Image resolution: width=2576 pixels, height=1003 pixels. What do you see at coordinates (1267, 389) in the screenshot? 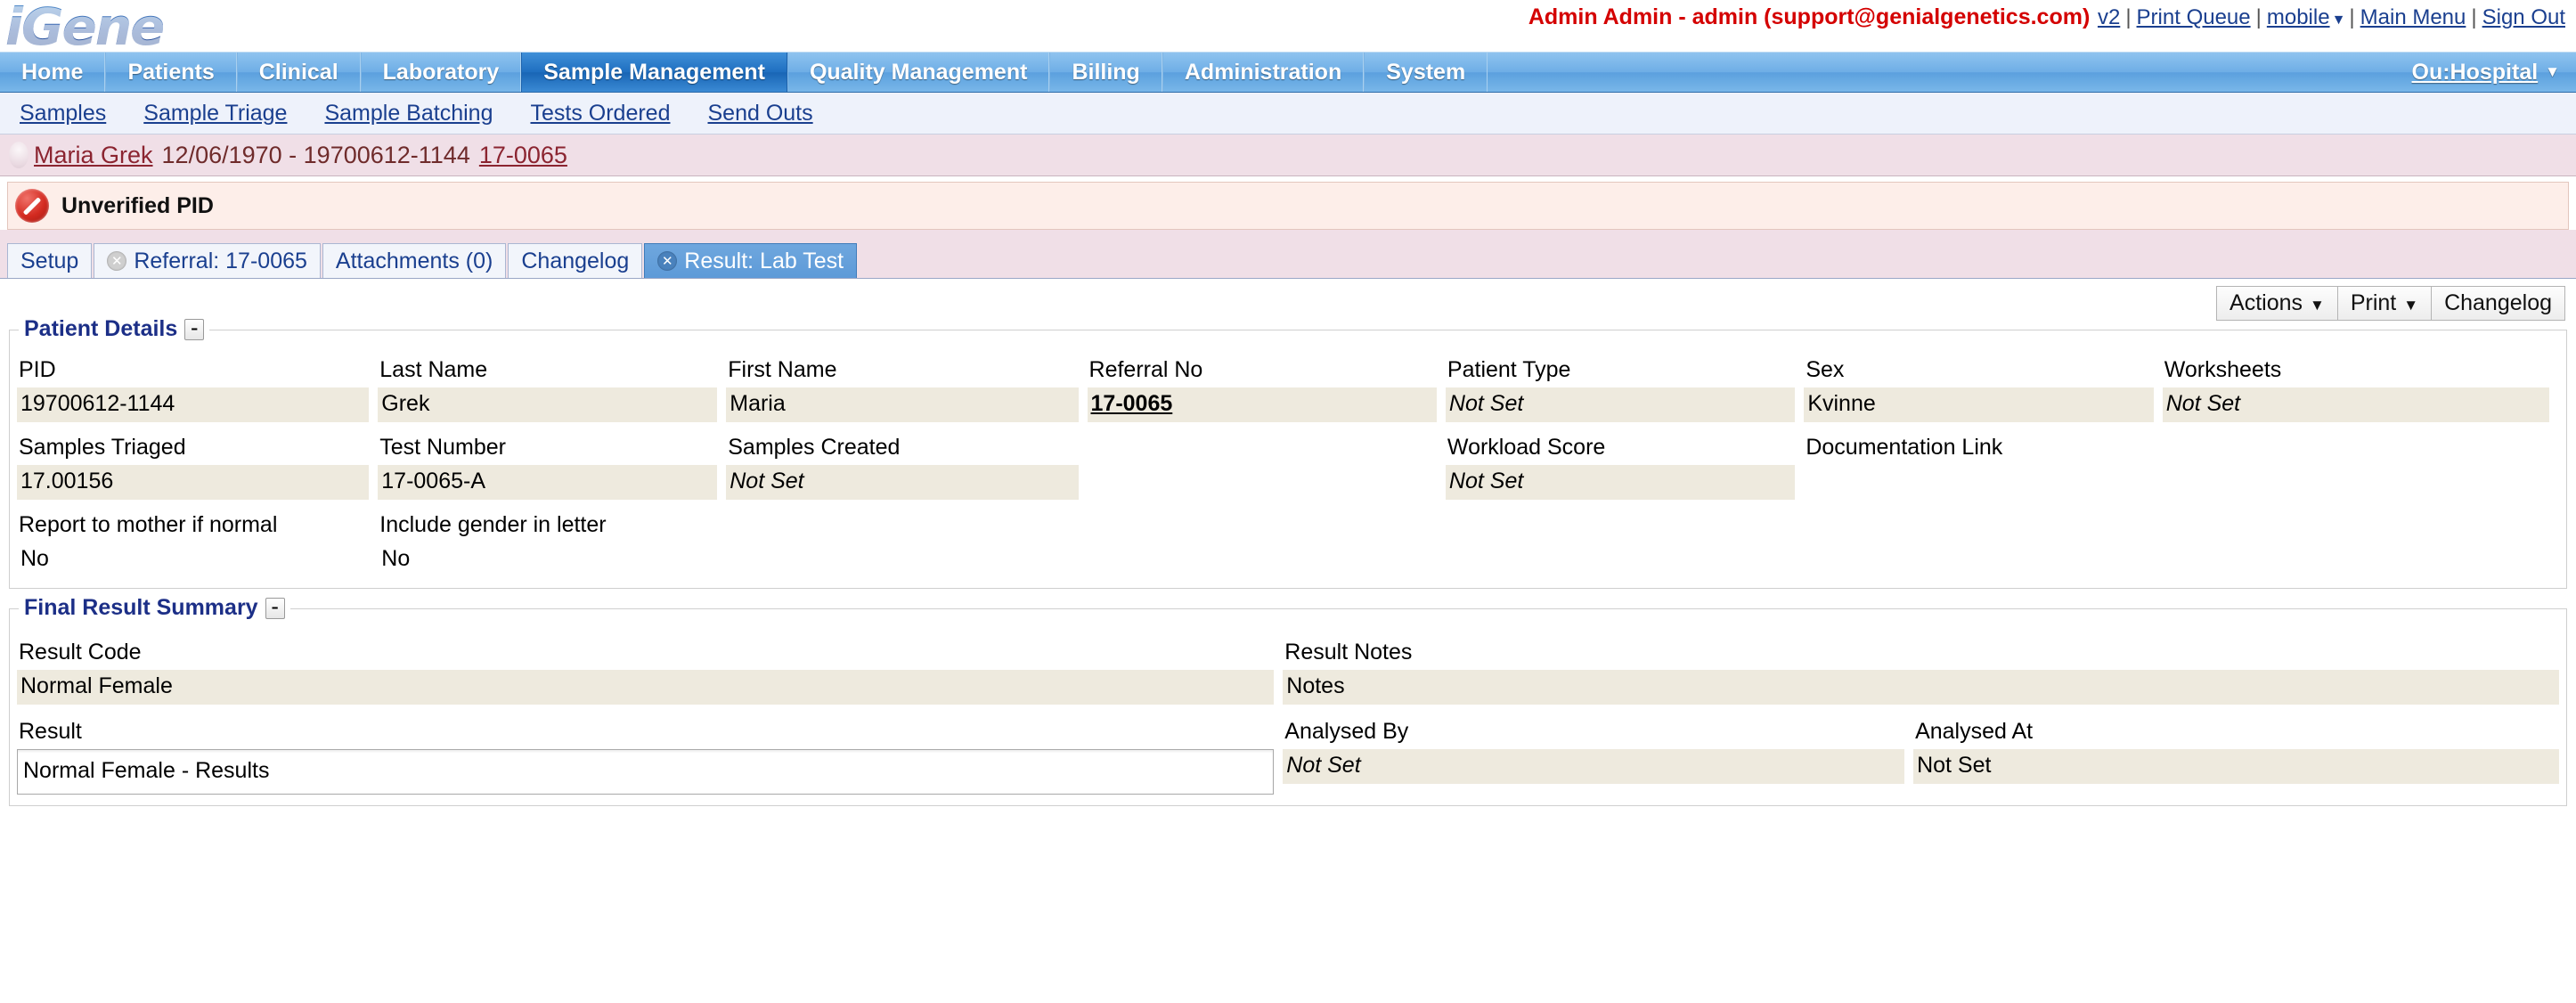
I see `field-referral-no: Referral No 17-0065` at bounding box center [1267, 389].